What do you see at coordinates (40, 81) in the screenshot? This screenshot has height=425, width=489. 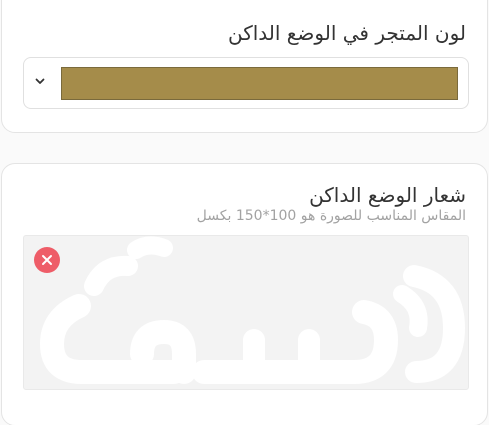 I see `chevron-down-icon` at bounding box center [40, 81].